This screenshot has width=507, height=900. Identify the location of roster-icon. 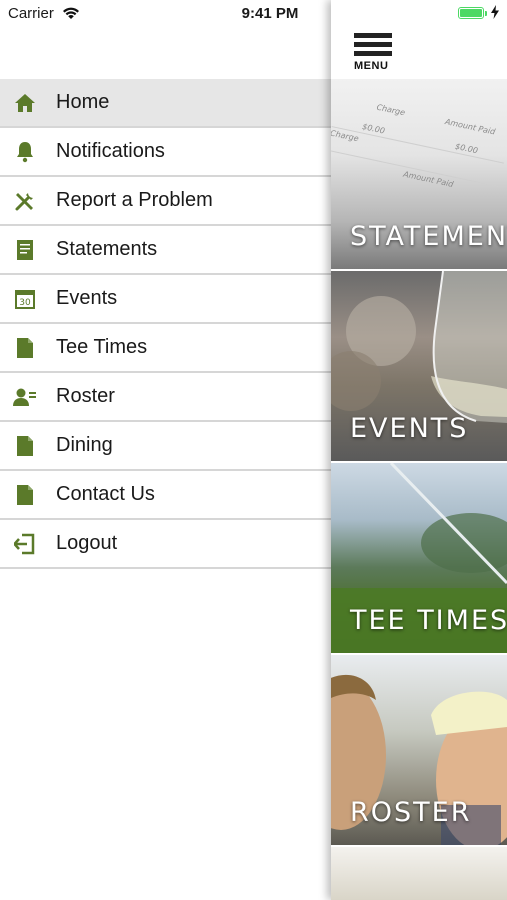
(25, 397).